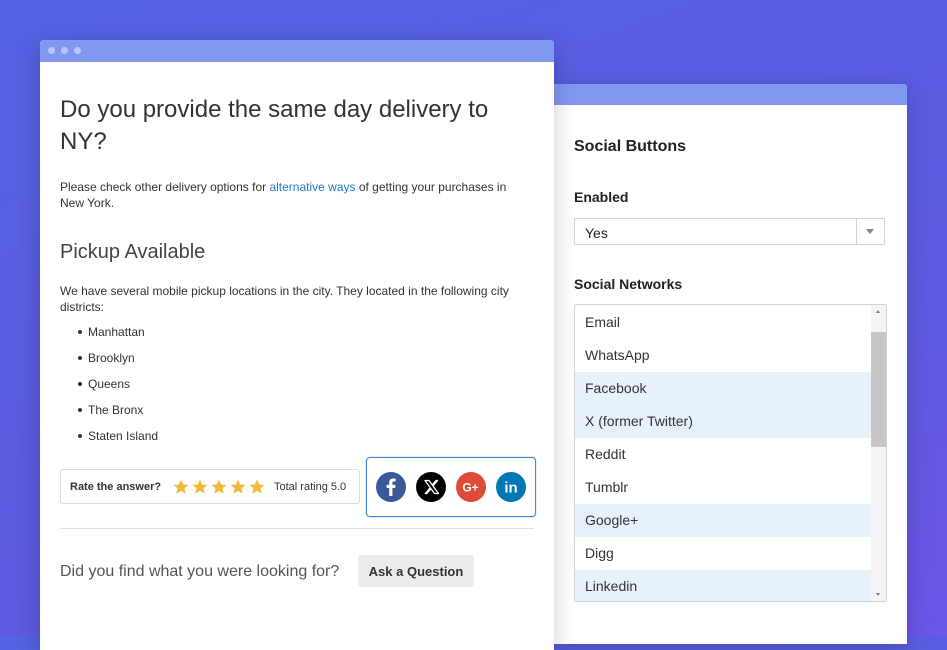 This screenshot has height=650, width=947. I want to click on network-option-linkedin: Linkedin, so click(724, 585).